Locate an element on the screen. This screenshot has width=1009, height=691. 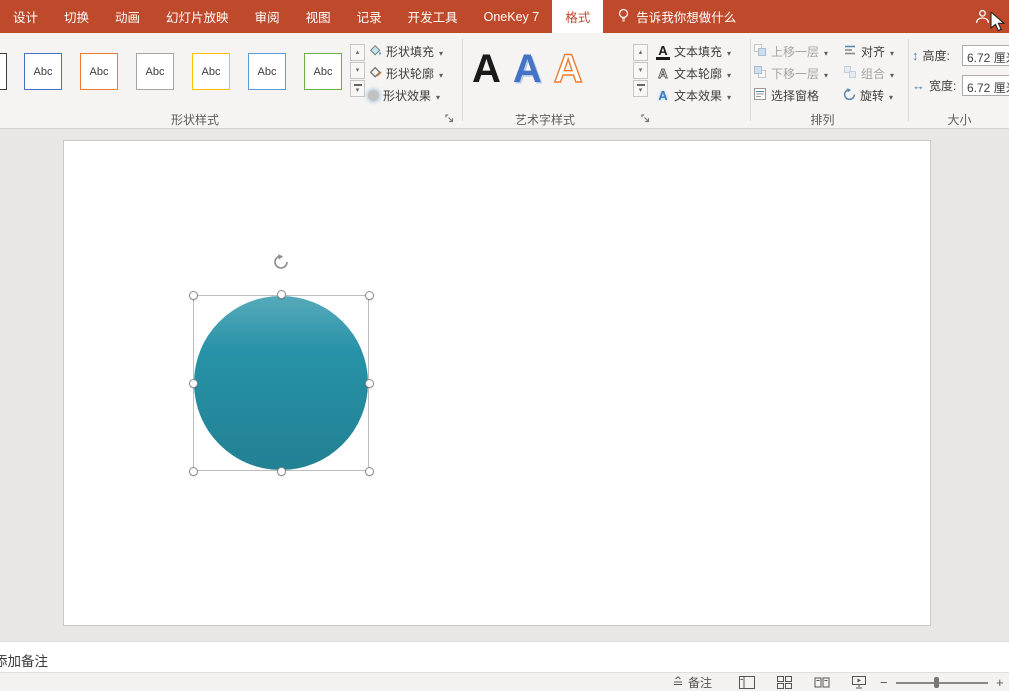
group-separator is located at coordinates (462, 80).